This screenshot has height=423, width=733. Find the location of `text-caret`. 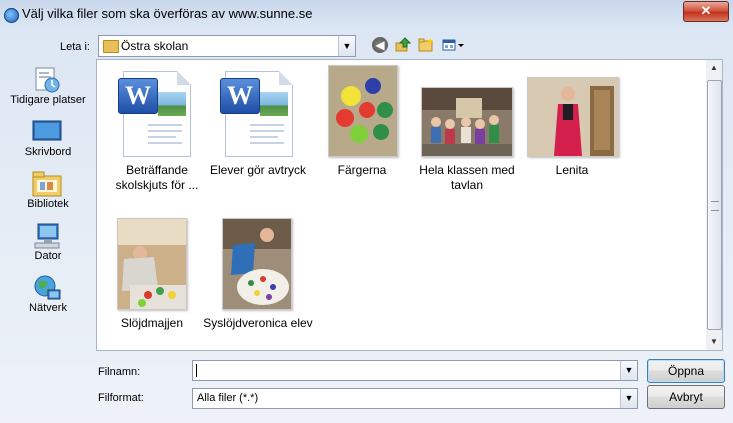

text-caret is located at coordinates (196, 370).